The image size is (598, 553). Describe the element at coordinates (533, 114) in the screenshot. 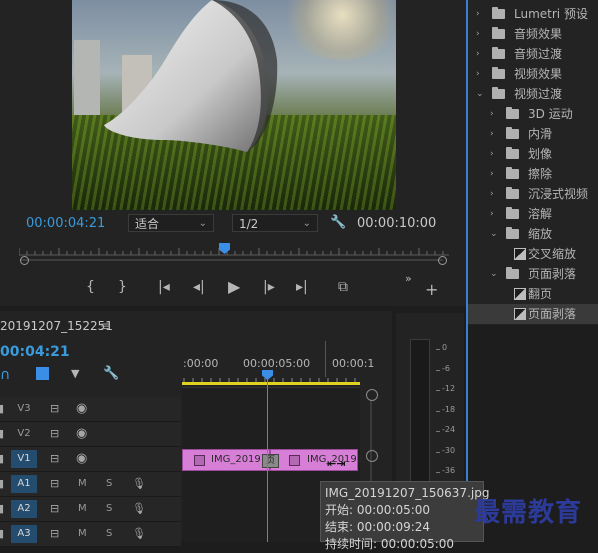

I see `effects-tree-item: › 3D 运动` at that location.